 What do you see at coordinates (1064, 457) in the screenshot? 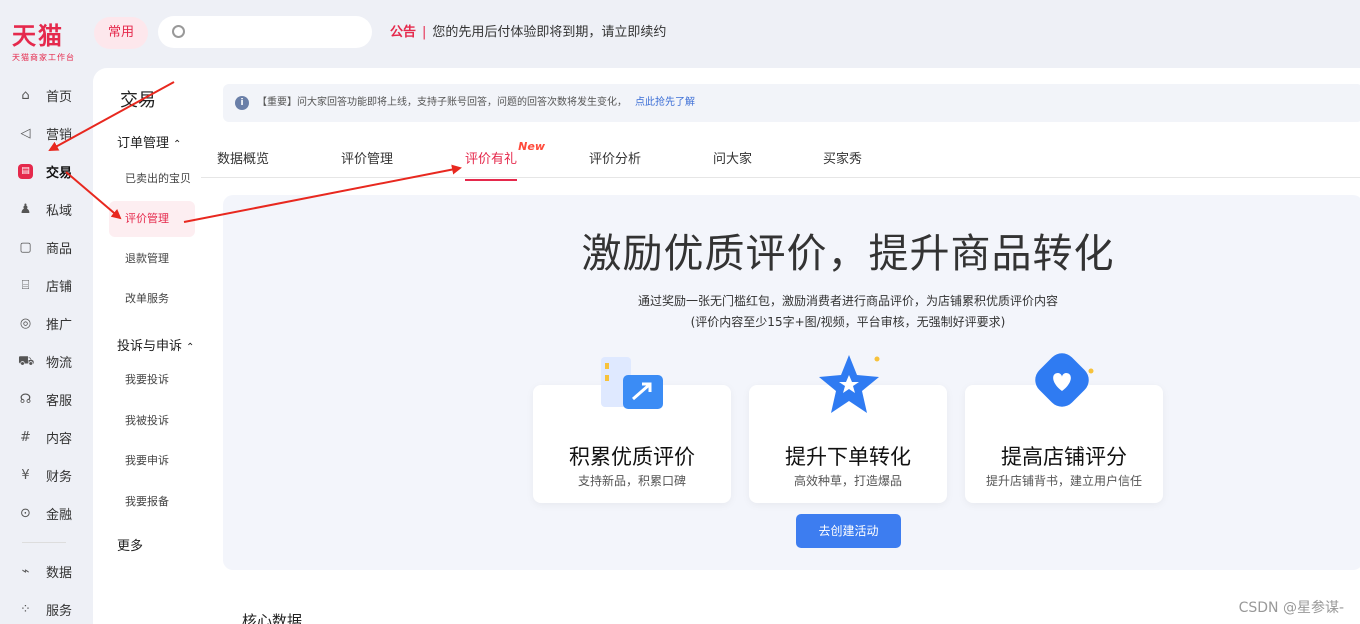
I see `card-title: 提高店铺评分` at bounding box center [1064, 457].